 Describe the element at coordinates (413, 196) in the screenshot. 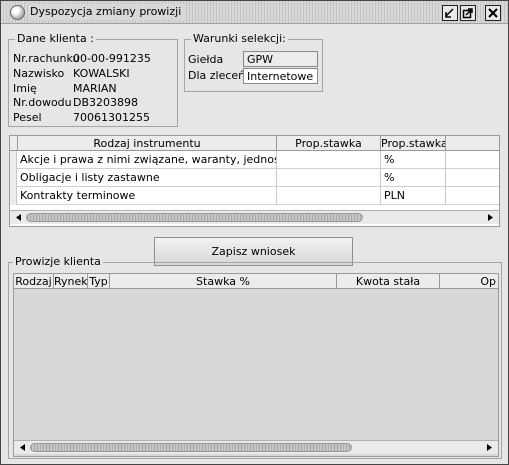

I see `table-cell: PLN` at that location.